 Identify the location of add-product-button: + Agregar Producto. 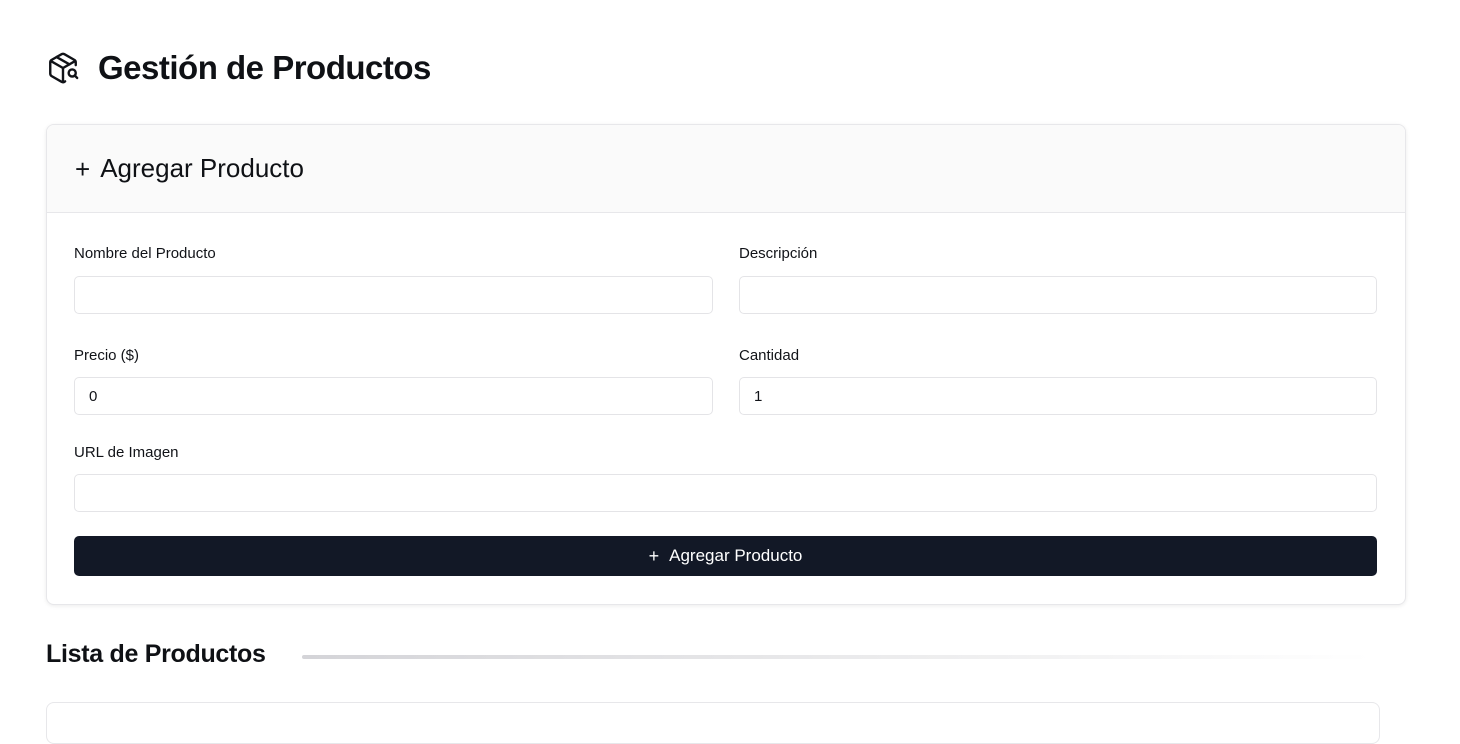
(725, 556).